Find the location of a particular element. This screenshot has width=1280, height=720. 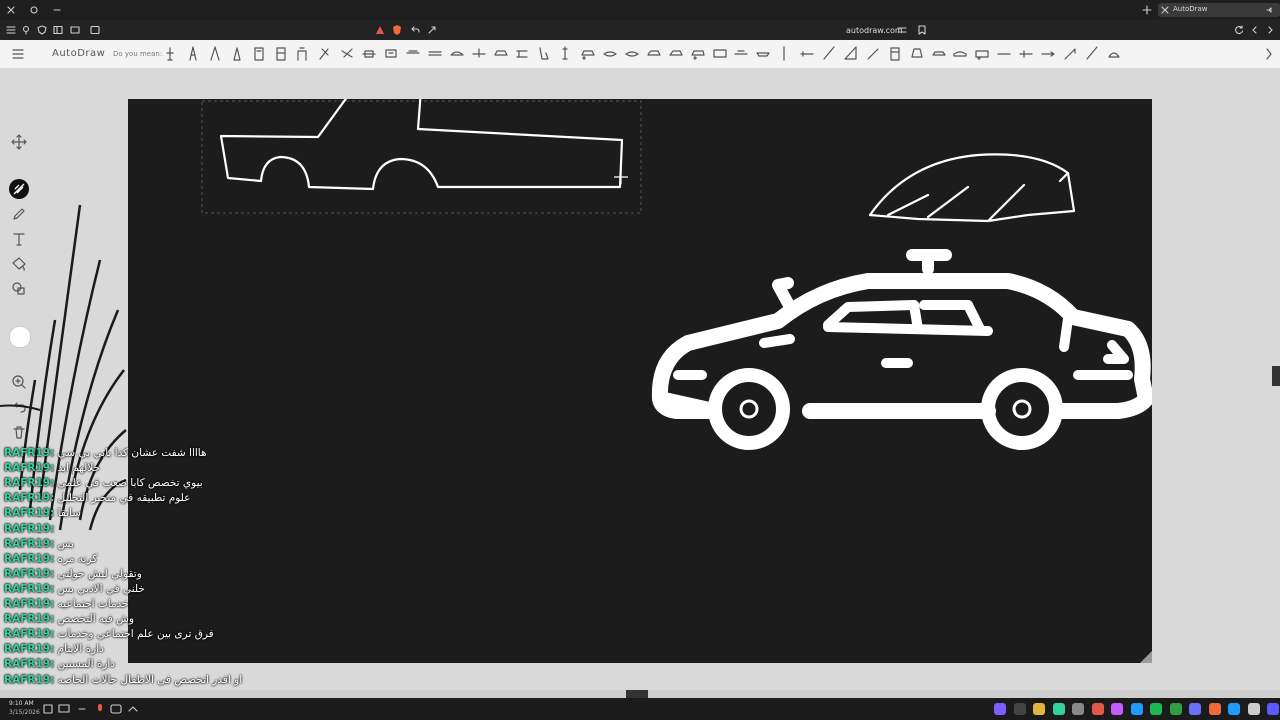

menu-icon is located at coordinates (11, 30).